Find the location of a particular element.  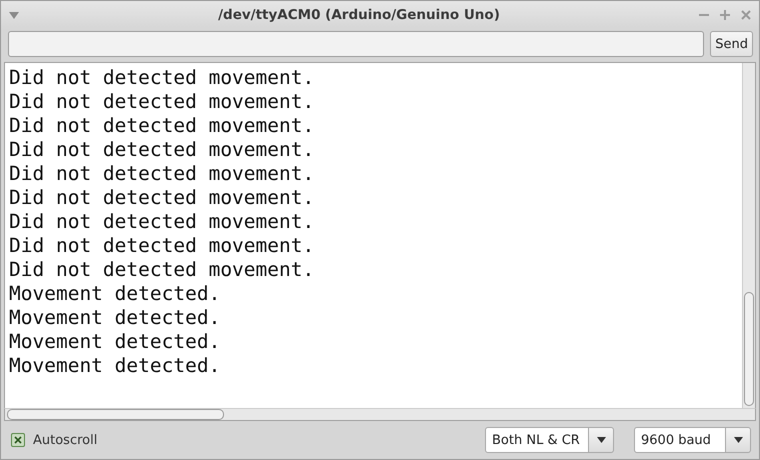

dropdown-value: 9600 baud is located at coordinates (680, 440).